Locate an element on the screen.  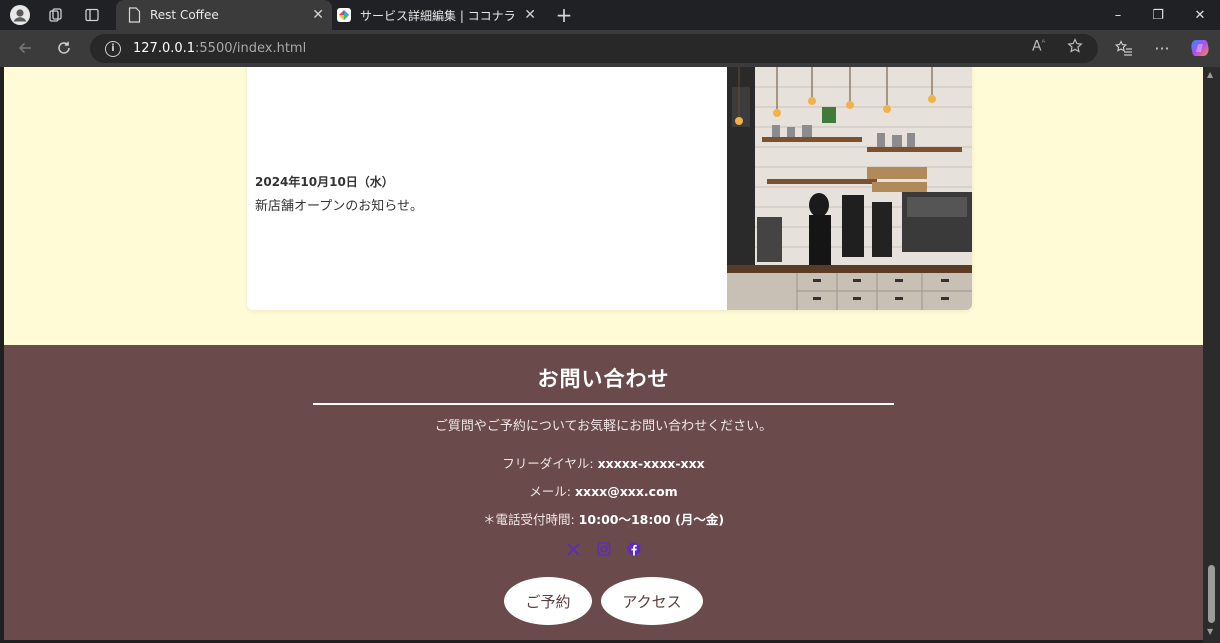
sidebar-toggle-icon is located at coordinates (92, 15).